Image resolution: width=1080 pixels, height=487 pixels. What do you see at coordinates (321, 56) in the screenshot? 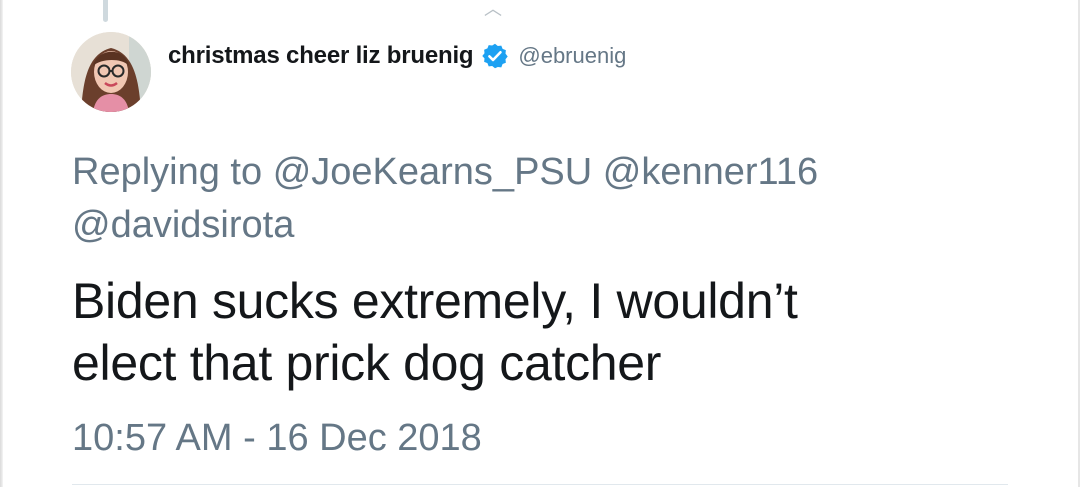
I see `display-name: christmas cheer liz bruenig` at bounding box center [321, 56].